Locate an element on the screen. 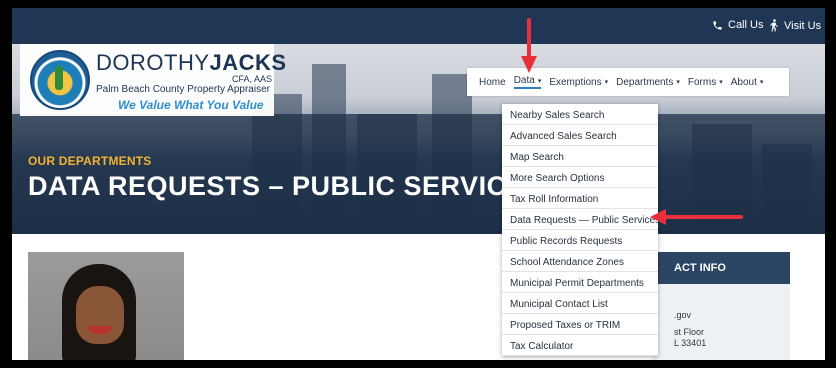 This screenshot has width=836, height=368. nav-item-departments: Departments ▾ is located at coordinates (648, 82).